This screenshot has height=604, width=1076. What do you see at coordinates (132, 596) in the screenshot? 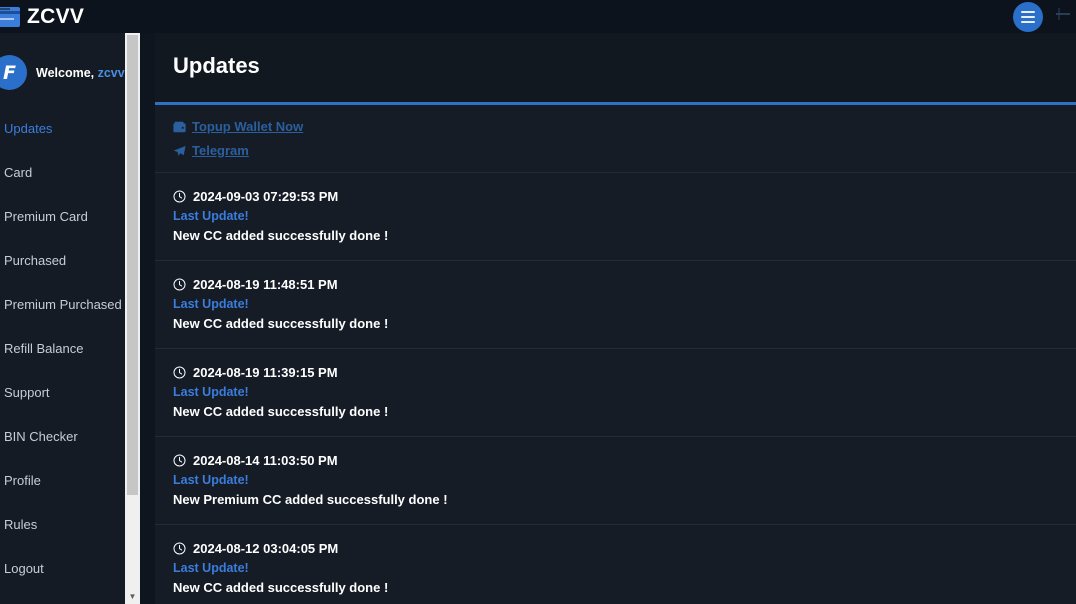
I see `scrollbar-down-arrow-icon: ▼` at bounding box center [132, 596].